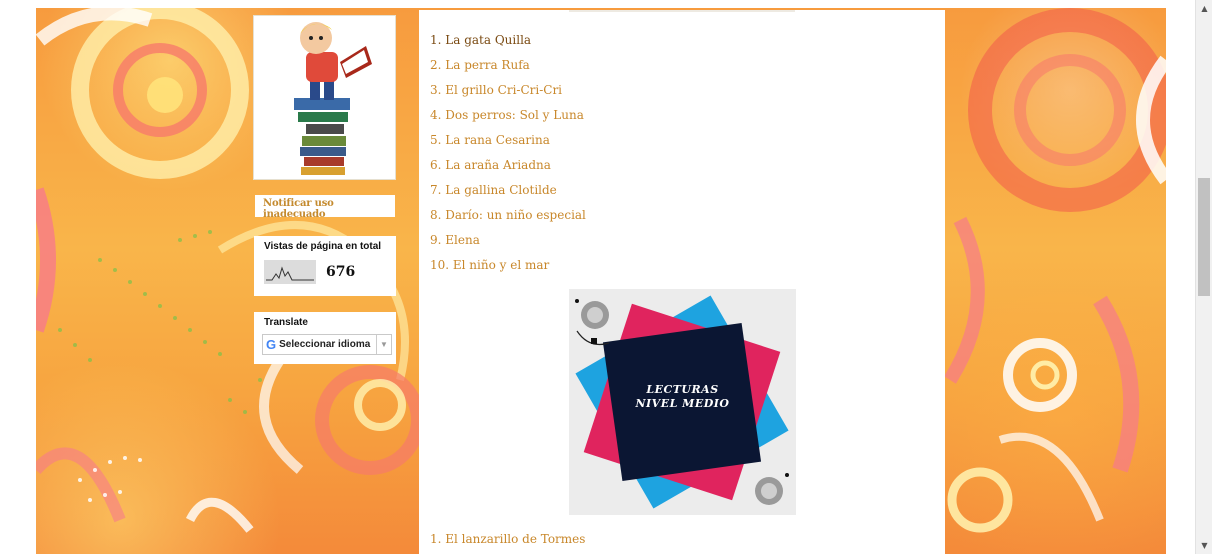 The image size is (1212, 554). I want to click on list-item: 4. Dos perros: Sol y Luna, so click(508, 118).